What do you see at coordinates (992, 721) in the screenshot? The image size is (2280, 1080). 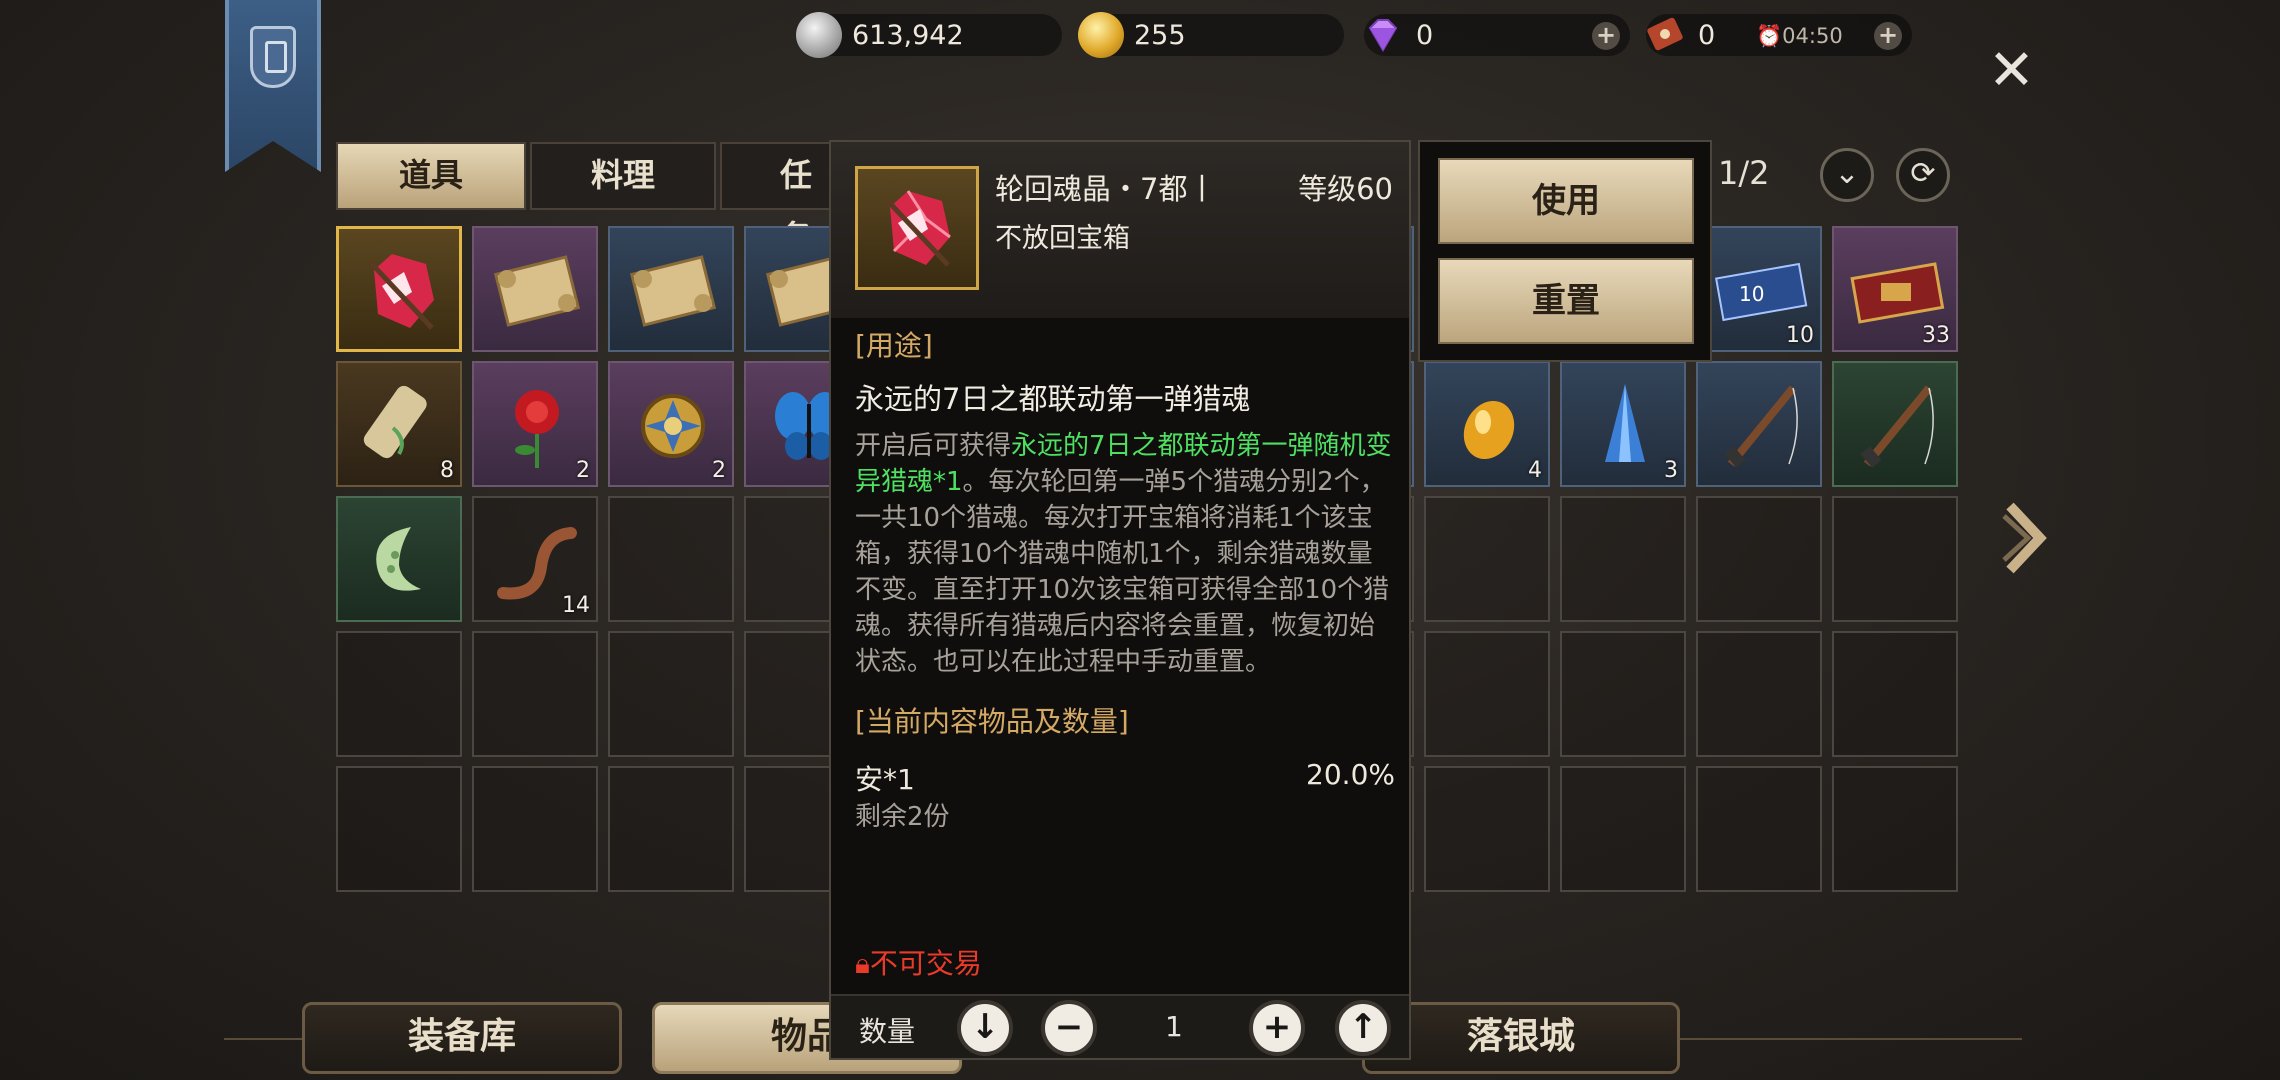 I see `content-header: [当前内容物品及数量]` at bounding box center [992, 721].